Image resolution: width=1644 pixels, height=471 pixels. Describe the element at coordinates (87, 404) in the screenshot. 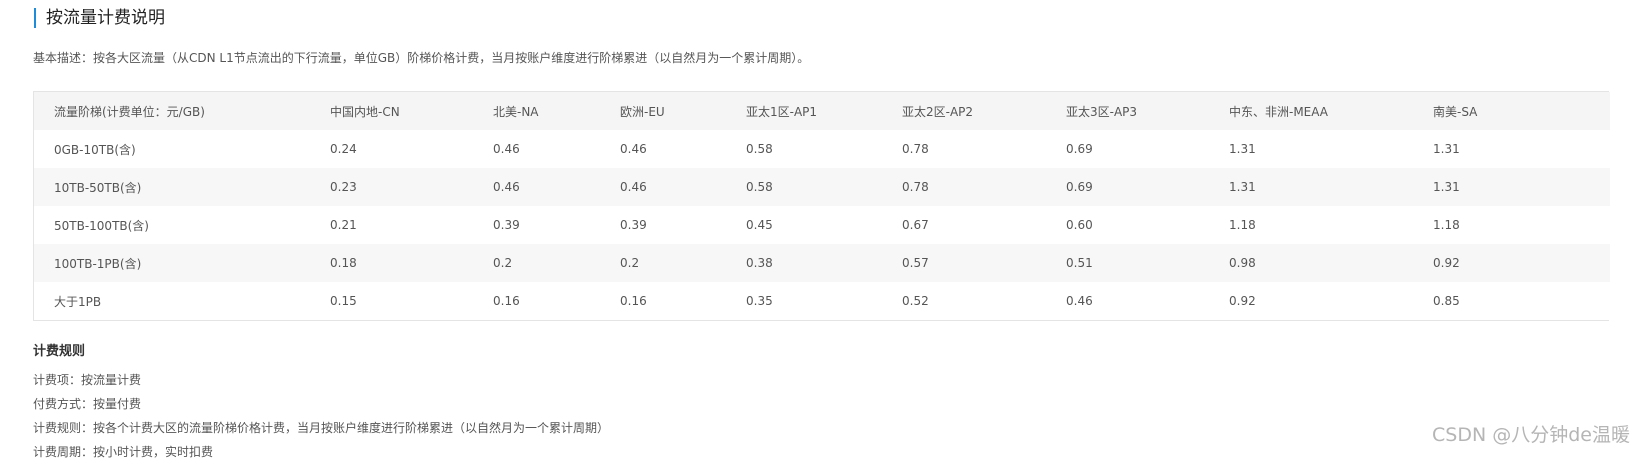

I see `rule-payment-method: 付费方式：按量付费` at that location.